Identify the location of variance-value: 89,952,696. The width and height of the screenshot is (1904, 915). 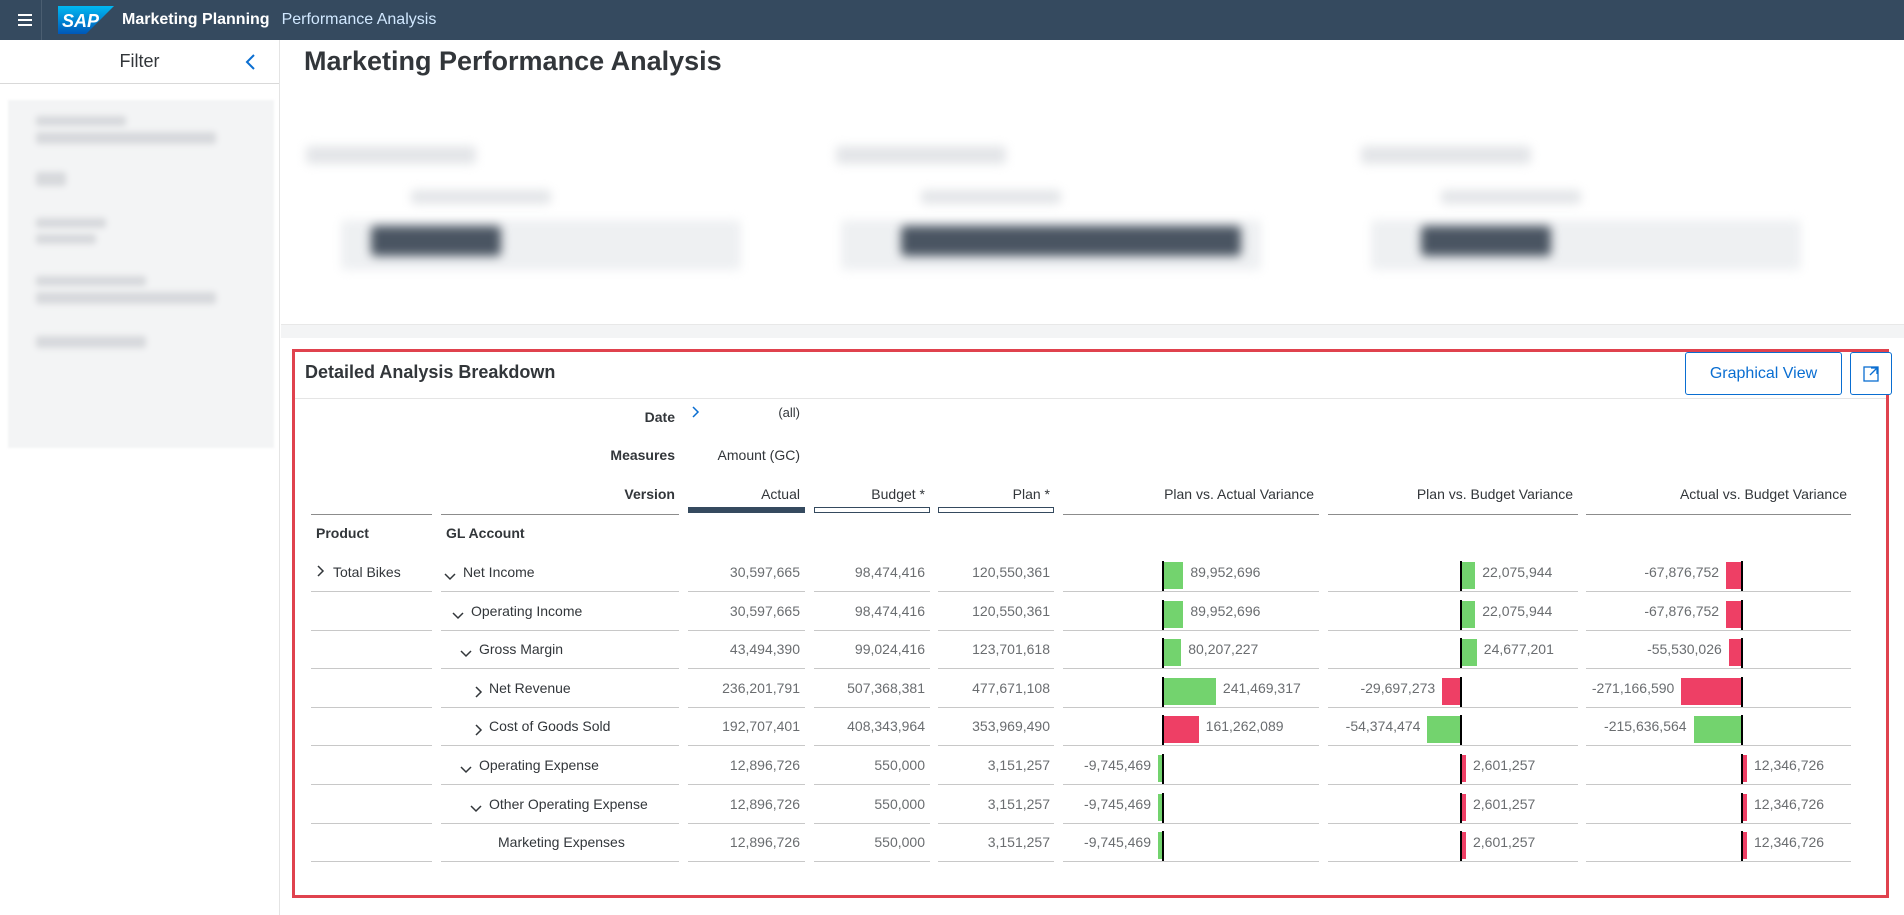
(1225, 610).